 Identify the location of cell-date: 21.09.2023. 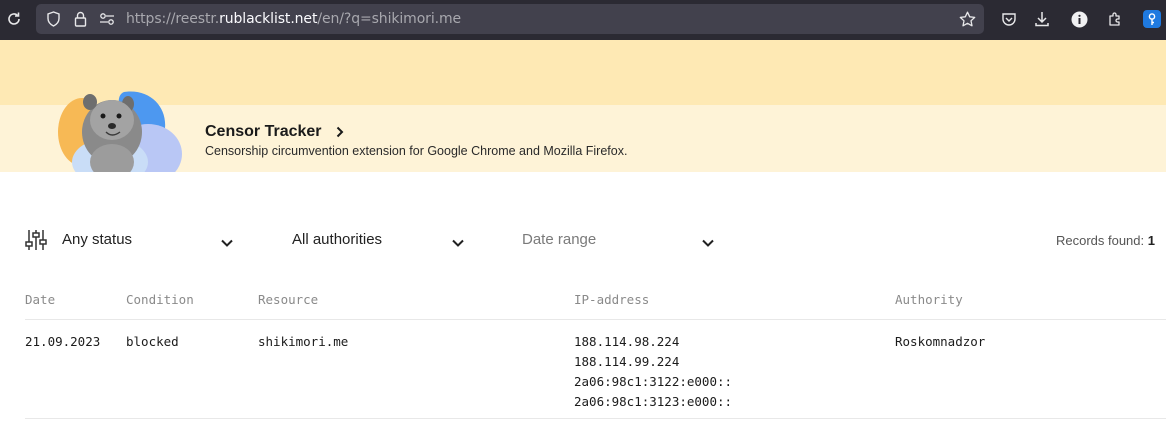
(63, 341).